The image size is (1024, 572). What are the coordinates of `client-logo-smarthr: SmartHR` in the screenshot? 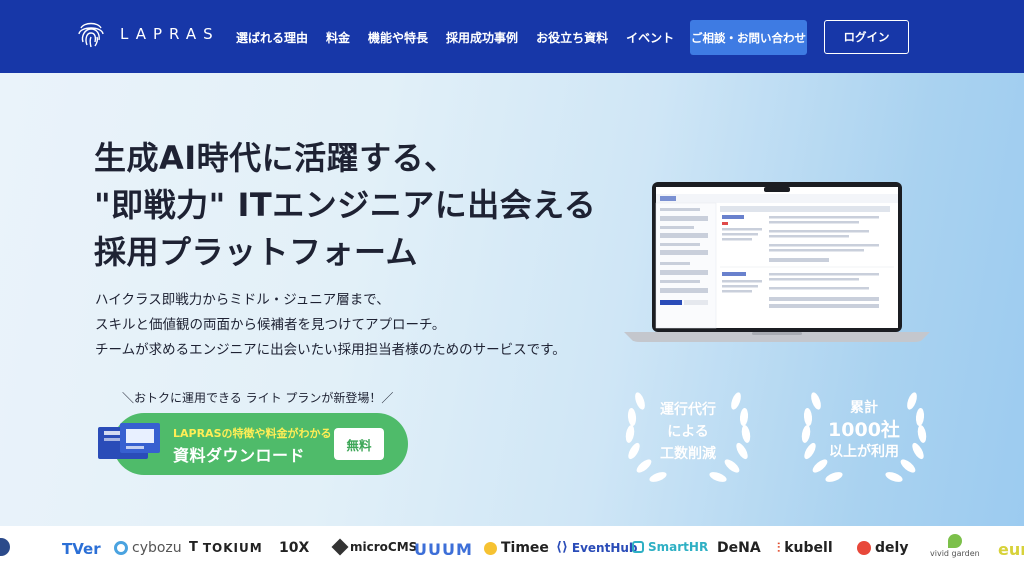 It's located at (670, 547).